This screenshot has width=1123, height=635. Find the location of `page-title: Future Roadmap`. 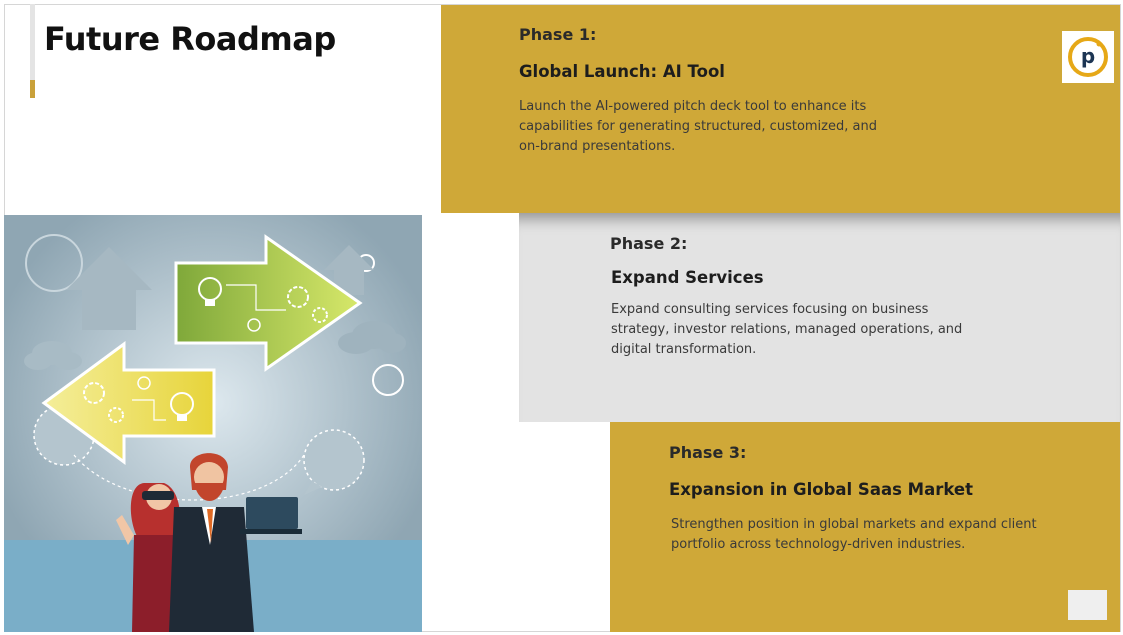

page-title: Future Roadmap is located at coordinates (190, 39).